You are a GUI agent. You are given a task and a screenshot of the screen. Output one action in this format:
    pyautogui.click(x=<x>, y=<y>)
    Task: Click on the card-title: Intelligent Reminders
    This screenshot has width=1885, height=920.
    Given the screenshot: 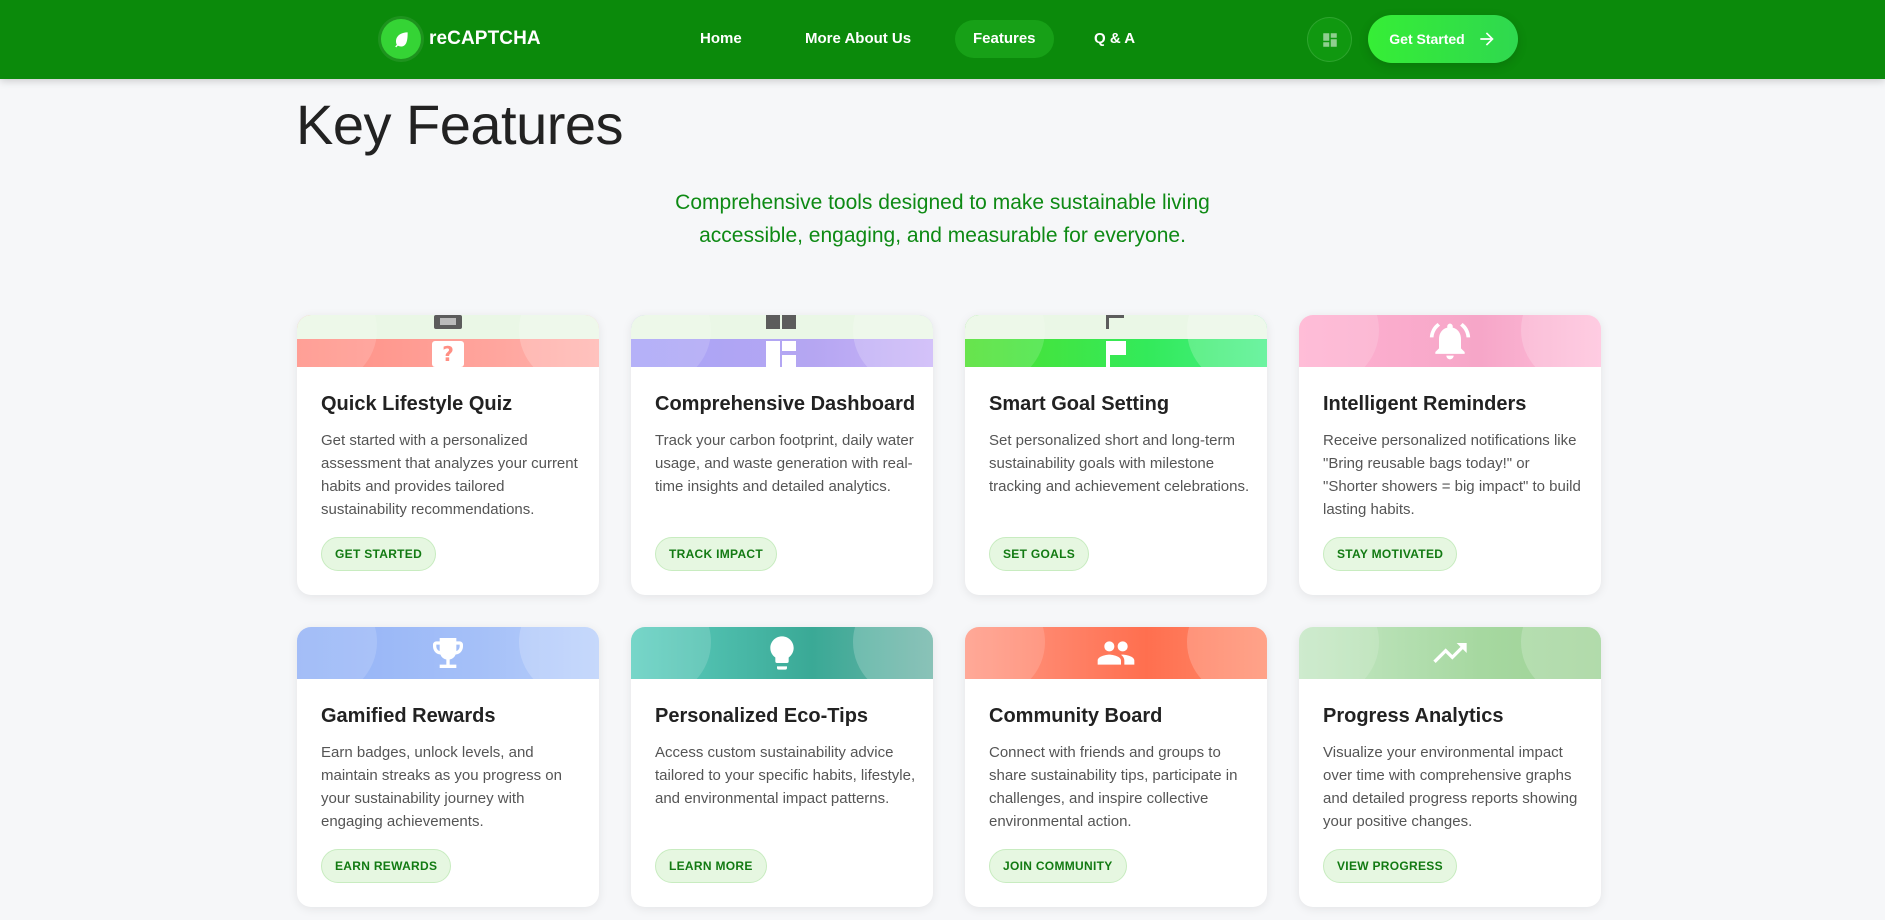 What is the action you would take?
    pyautogui.click(x=1425, y=404)
    